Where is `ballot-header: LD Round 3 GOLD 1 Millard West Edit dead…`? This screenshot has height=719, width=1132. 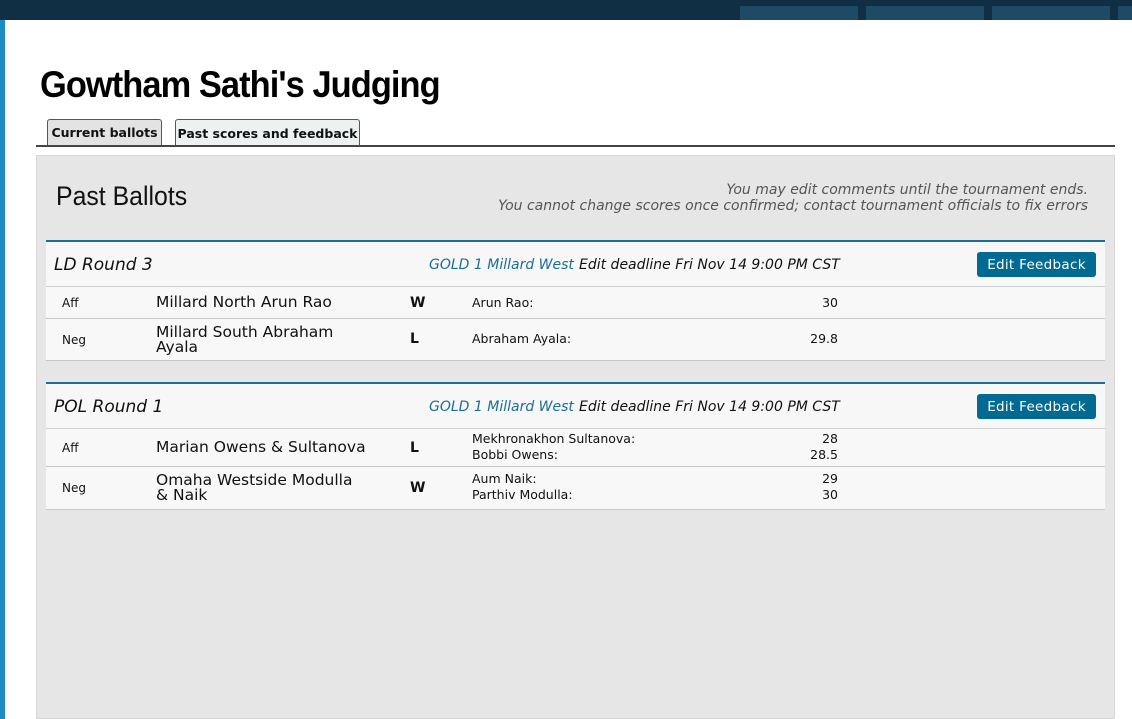 ballot-header: LD Round 3 GOLD 1 Millard West Edit dead… is located at coordinates (575, 264).